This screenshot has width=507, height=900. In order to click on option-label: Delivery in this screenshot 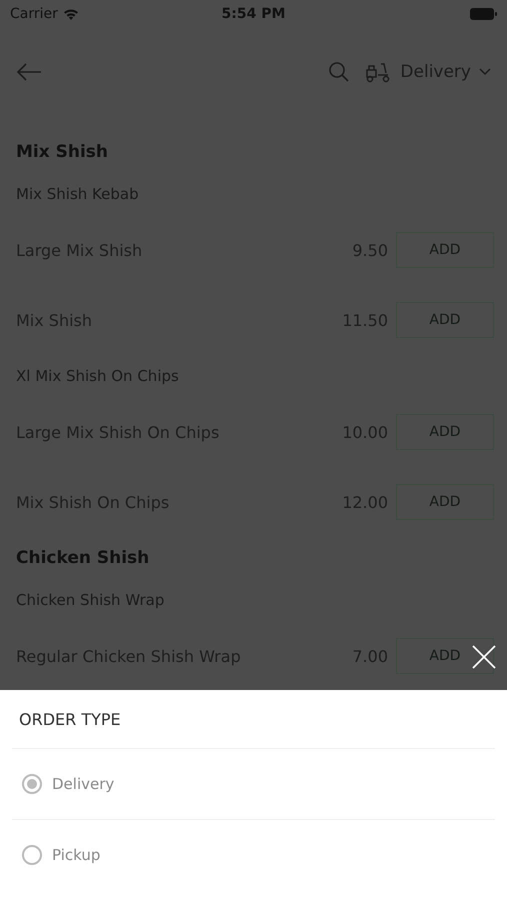, I will do `click(83, 784)`.